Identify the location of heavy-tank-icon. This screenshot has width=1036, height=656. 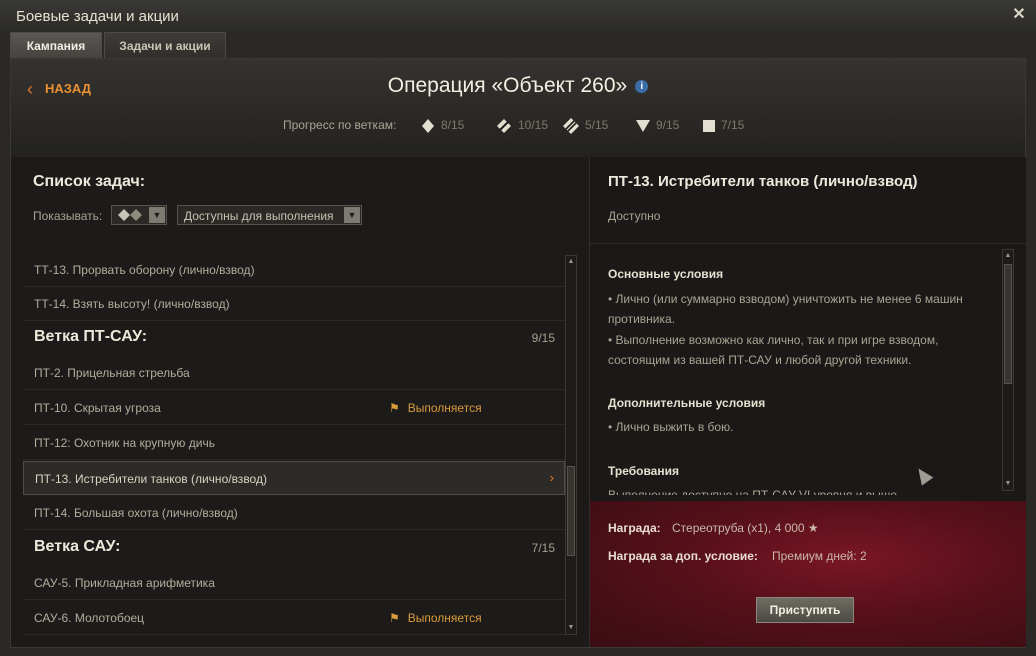
(571, 126).